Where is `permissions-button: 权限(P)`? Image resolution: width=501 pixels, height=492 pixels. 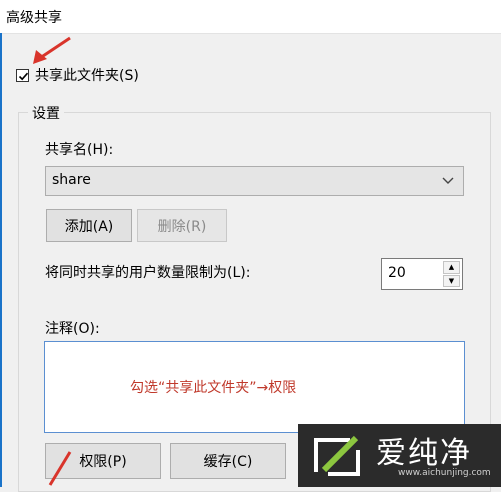 permissions-button: 权限(P) is located at coordinates (103, 461).